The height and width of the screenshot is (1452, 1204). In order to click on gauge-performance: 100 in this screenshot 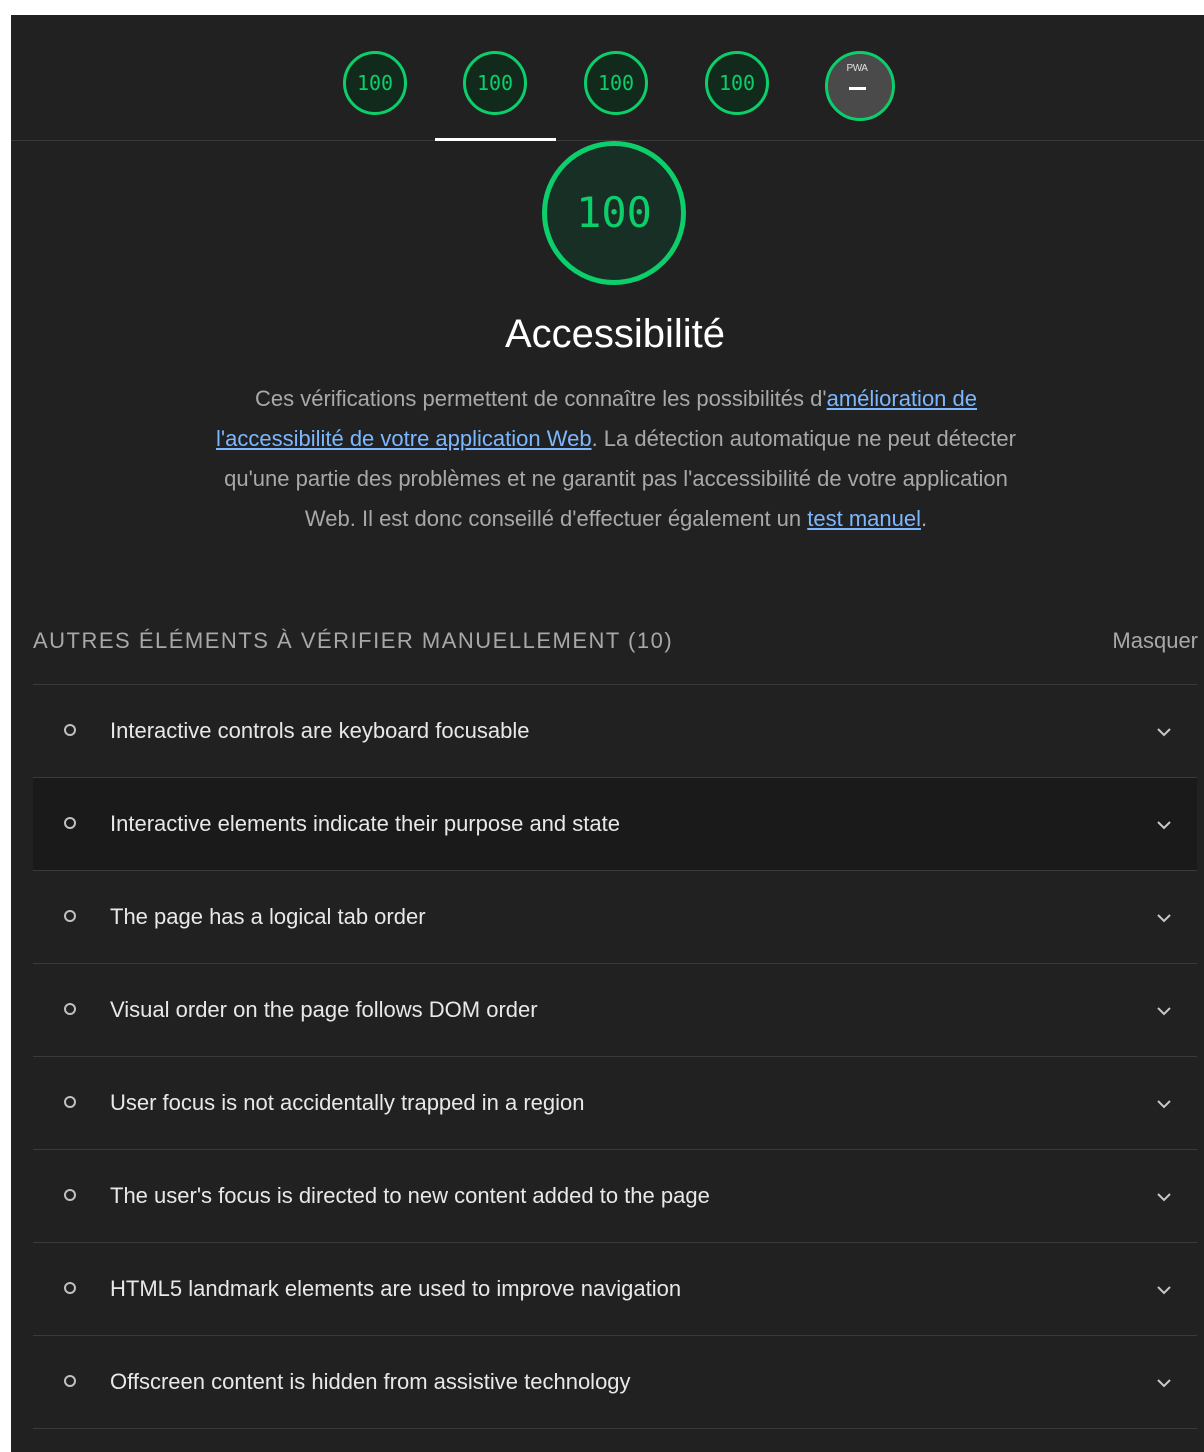, I will do `click(375, 83)`.